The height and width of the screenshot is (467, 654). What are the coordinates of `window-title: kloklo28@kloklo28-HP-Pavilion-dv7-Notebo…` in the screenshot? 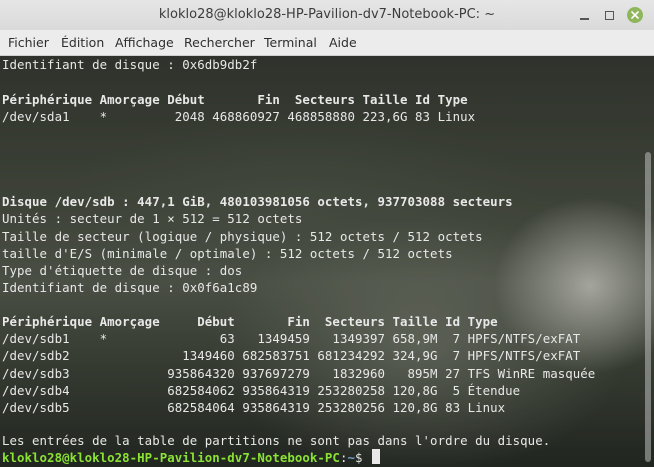 It's located at (327, 14).